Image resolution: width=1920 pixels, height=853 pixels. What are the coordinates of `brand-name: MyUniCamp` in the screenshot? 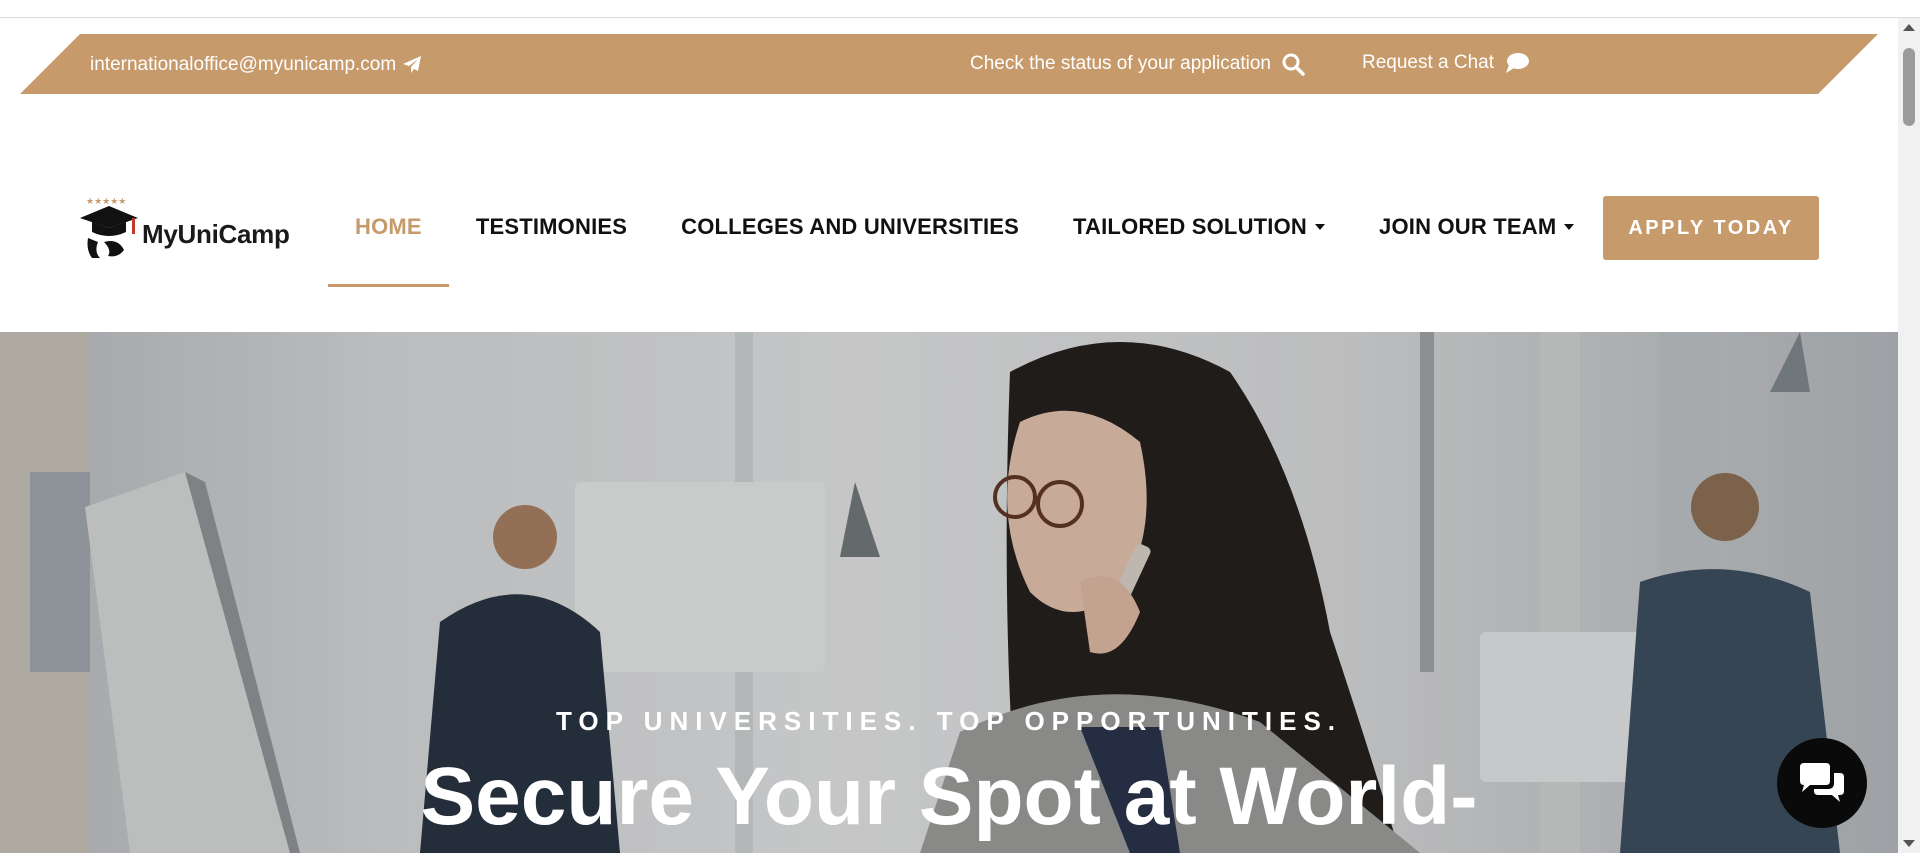 It's located at (216, 233).